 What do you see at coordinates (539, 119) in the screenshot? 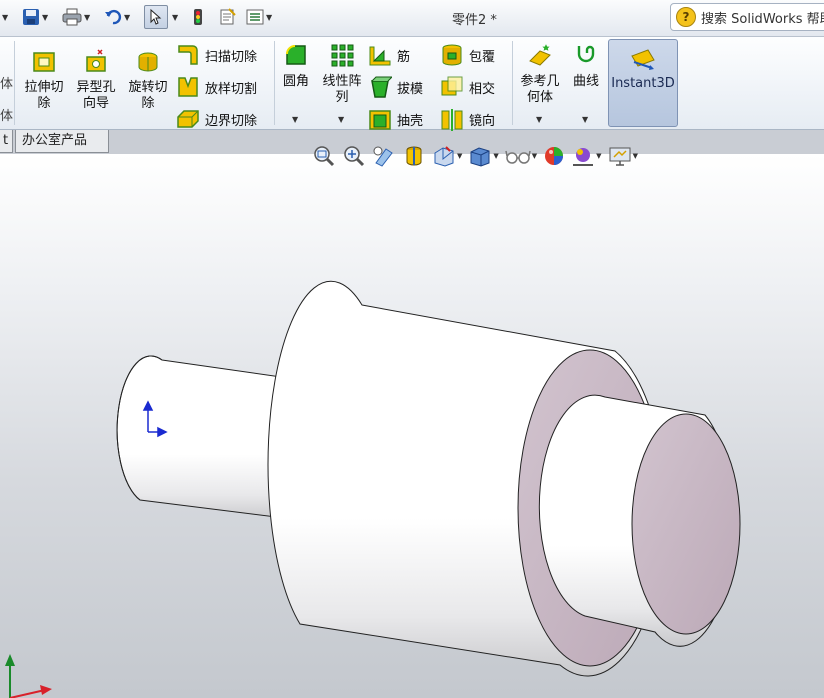
I see `reference-geometry-dropdown: ▼` at bounding box center [539, 119].